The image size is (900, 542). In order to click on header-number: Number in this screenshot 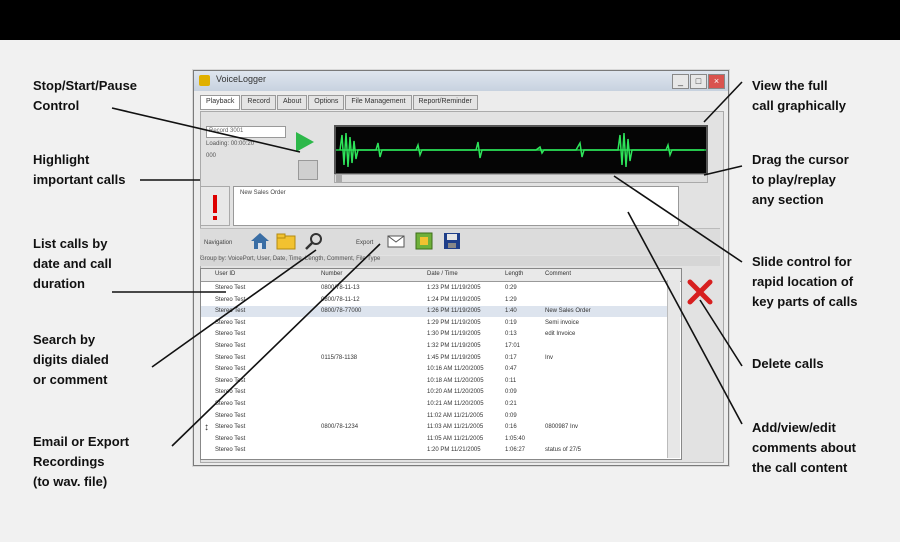, I will do `click(331, 274)`.